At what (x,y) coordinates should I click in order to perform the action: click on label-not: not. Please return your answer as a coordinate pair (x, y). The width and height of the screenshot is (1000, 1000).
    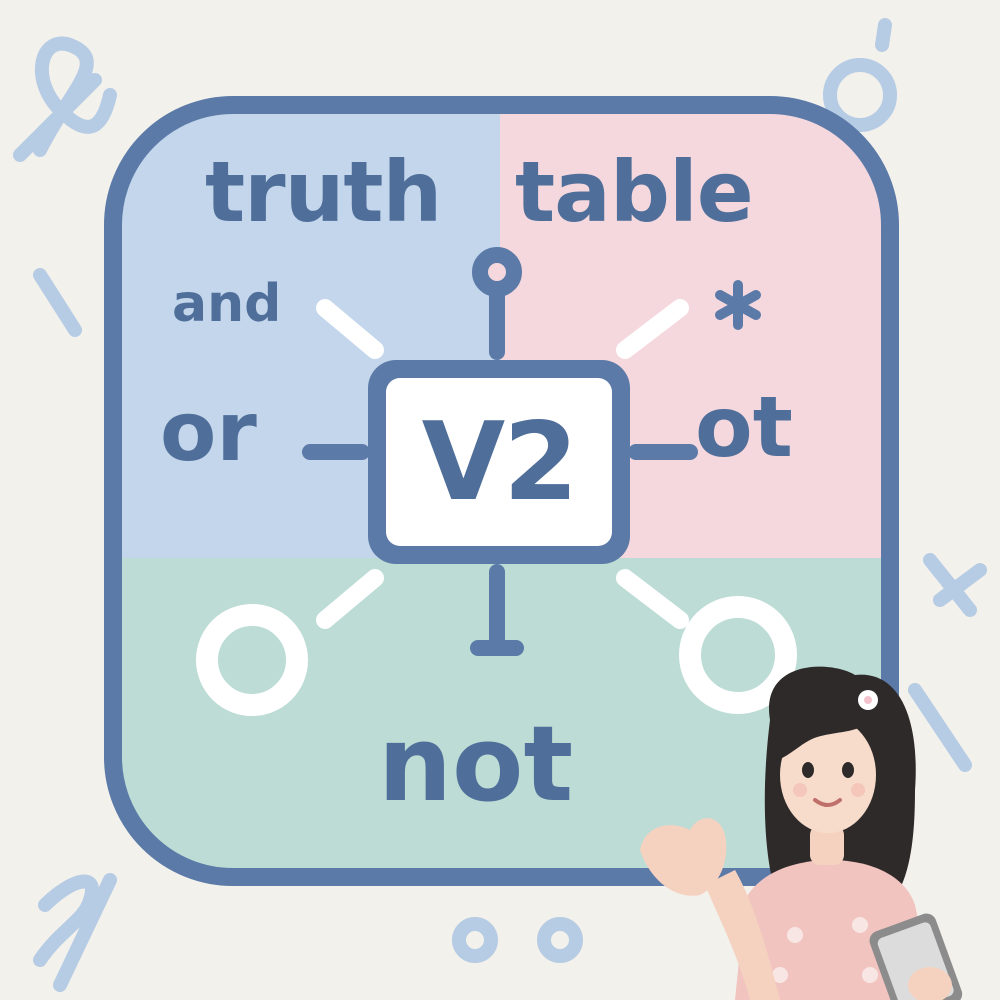
    Looking at the image, I should click on (476, 764).